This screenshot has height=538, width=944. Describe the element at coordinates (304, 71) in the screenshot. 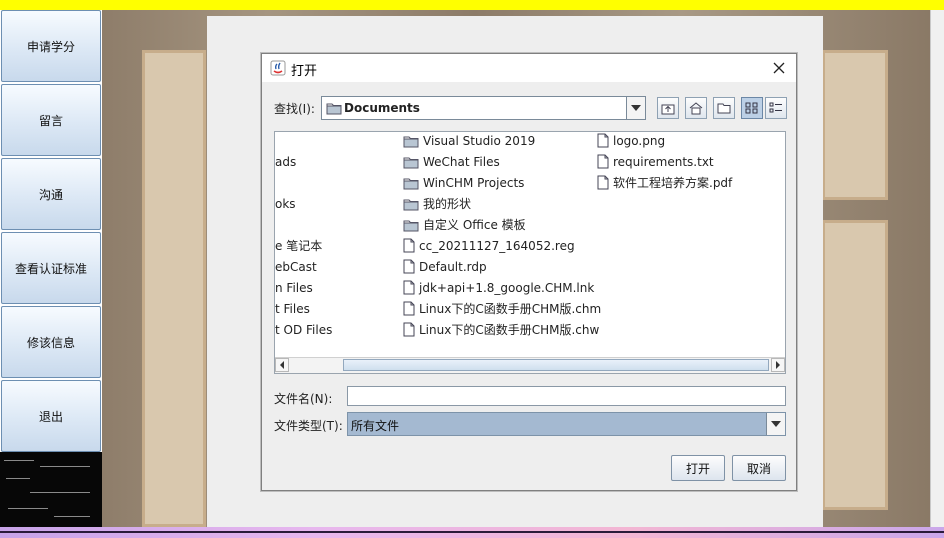

I see `dialog-title: 打开` at that location.